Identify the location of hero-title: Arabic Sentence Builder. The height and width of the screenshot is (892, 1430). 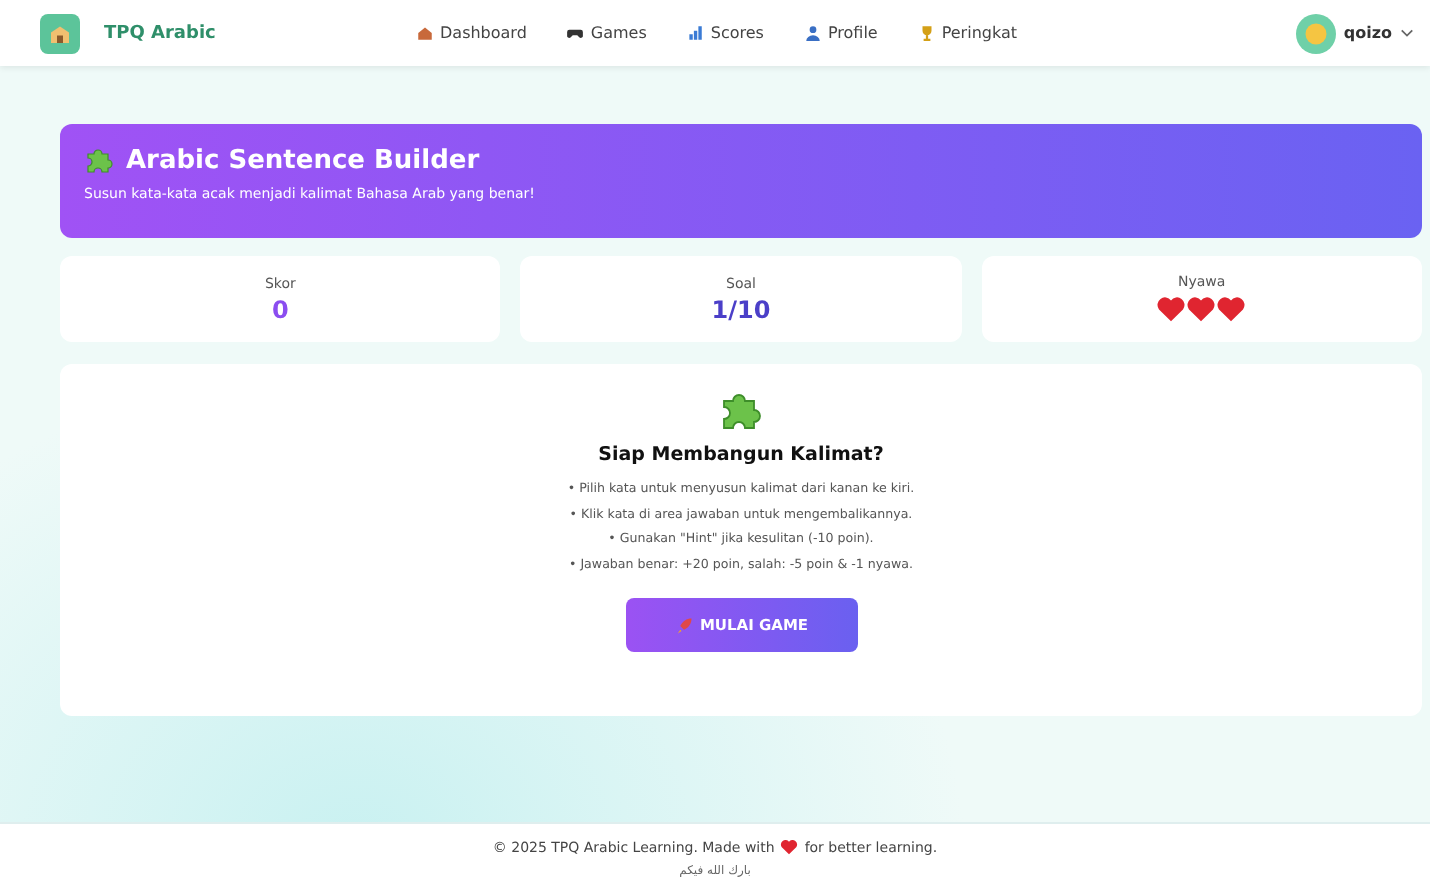
(303, 160).